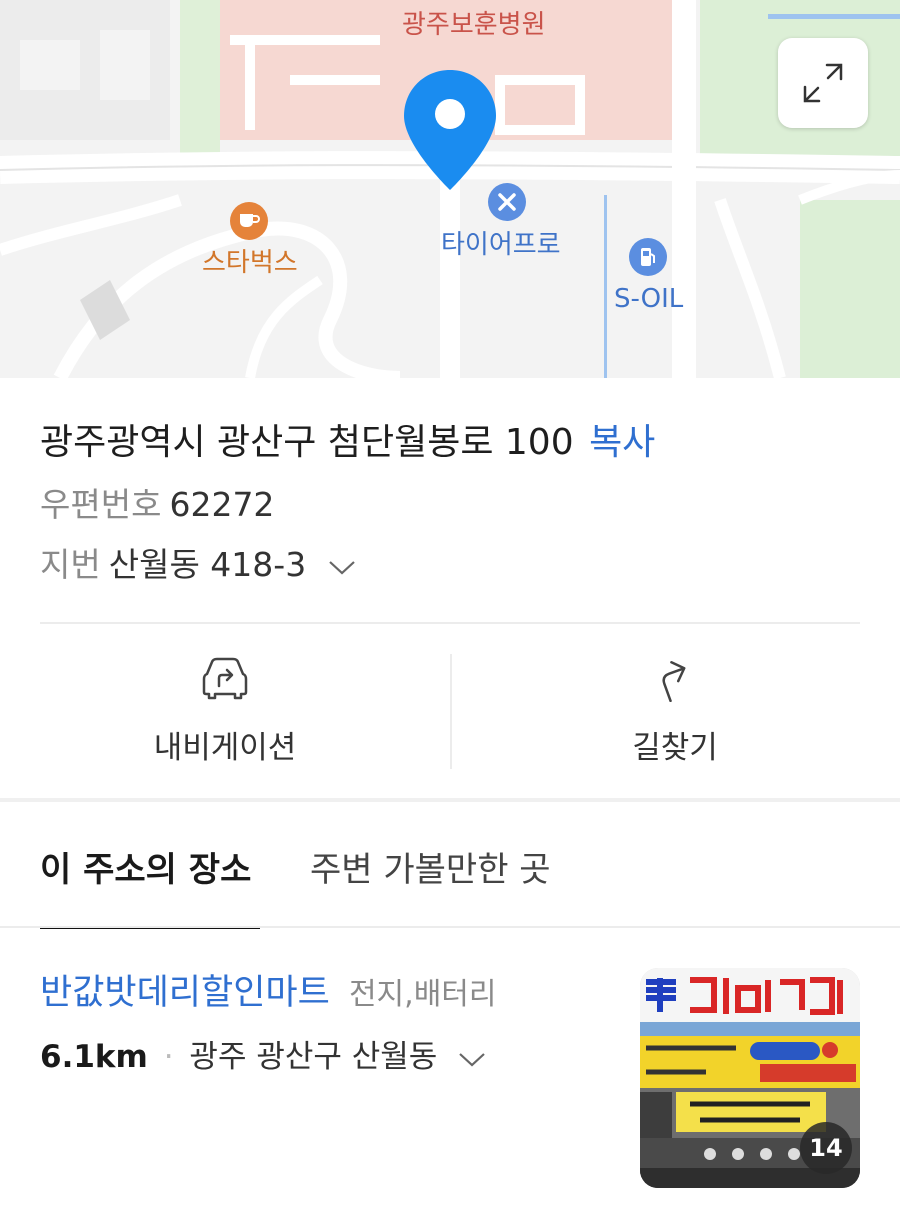 Image resolution: width=900 pixels, height=1217 pixels. Describe the element at coordinates (826, 1148) in the screenshot. I see `photo-count-badge: 14` at that location.